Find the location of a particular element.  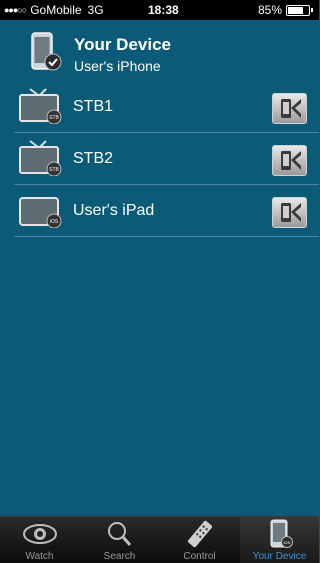

network-type: 3G is located at coordinates (95, 10).